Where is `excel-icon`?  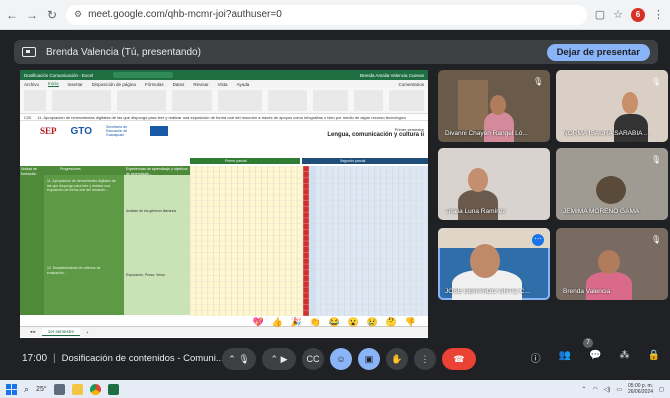 excel-icon is located at coordinates (113, 389).